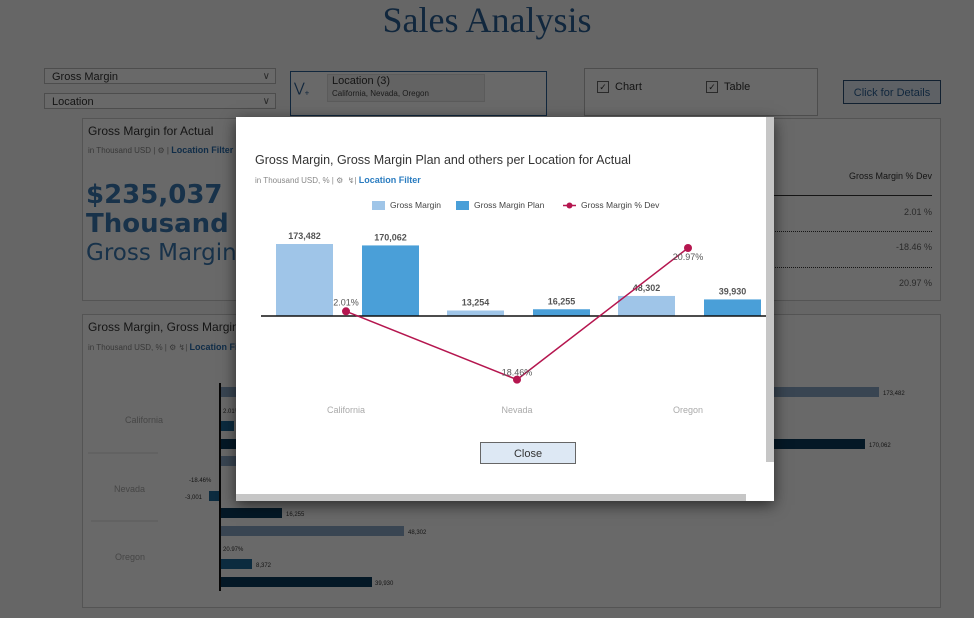 Image resolution: width=974 pixels, height=618 pixels. Describe the element at coordinates (351, 180) in the screenshot. I see `hierarchy-icon: ↯` at that location.